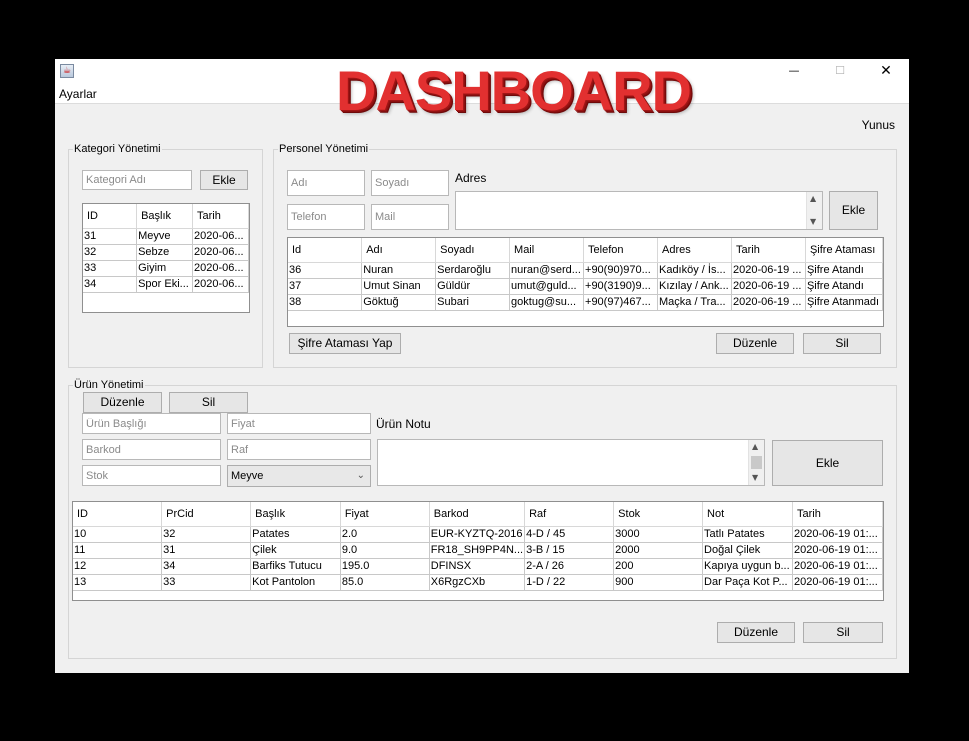 Image resolution: width=969 pixels, height=741 pixels. Describe the element at coordinates (345, 343) in the screenshot. I see `sifre-atamasi-button: Şifre Ataması Yap` at that location.